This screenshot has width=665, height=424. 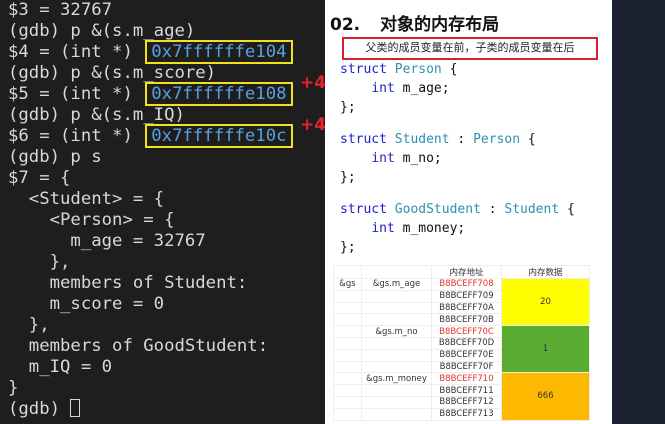 I want to click on address-highlight: 0x7ffffffe108, so click(x=219, y=94).